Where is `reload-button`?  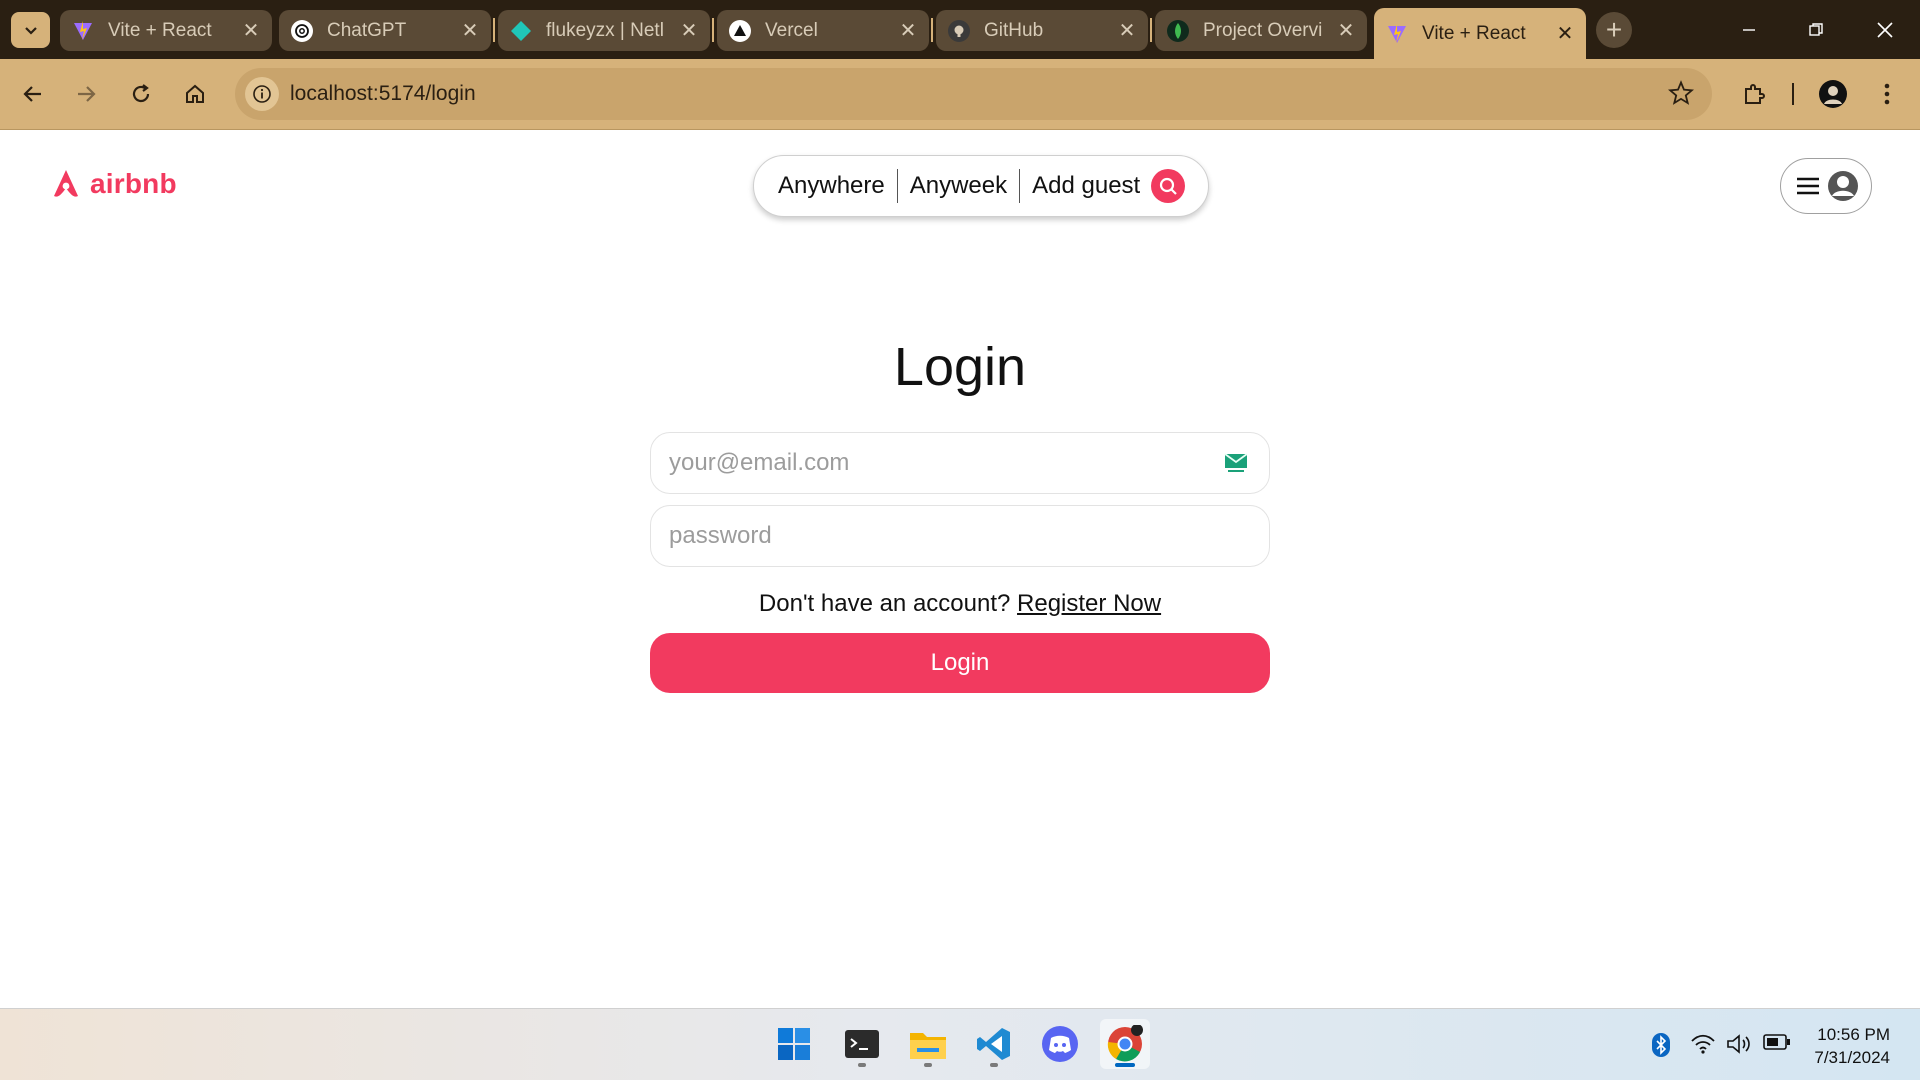
reload-button is located at coordinates (141, 94).